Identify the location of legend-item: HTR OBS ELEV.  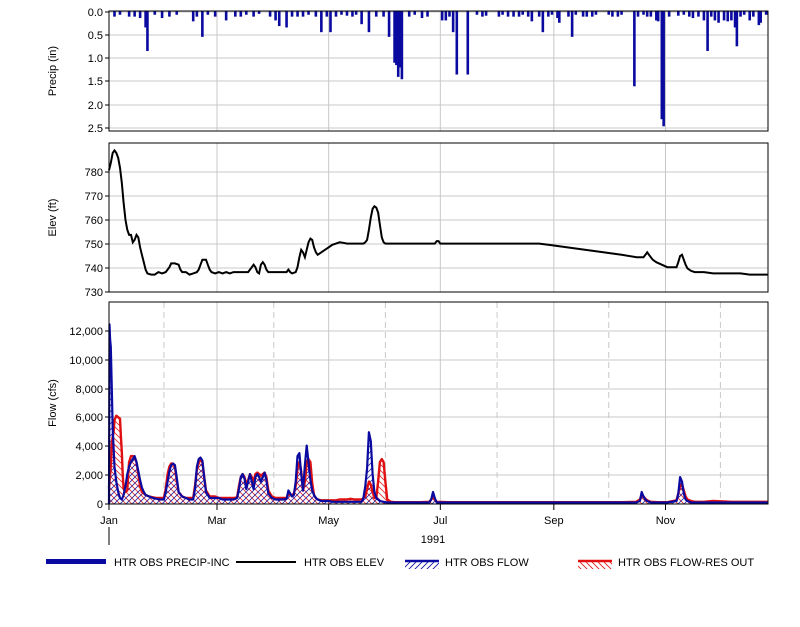
(310, 563).